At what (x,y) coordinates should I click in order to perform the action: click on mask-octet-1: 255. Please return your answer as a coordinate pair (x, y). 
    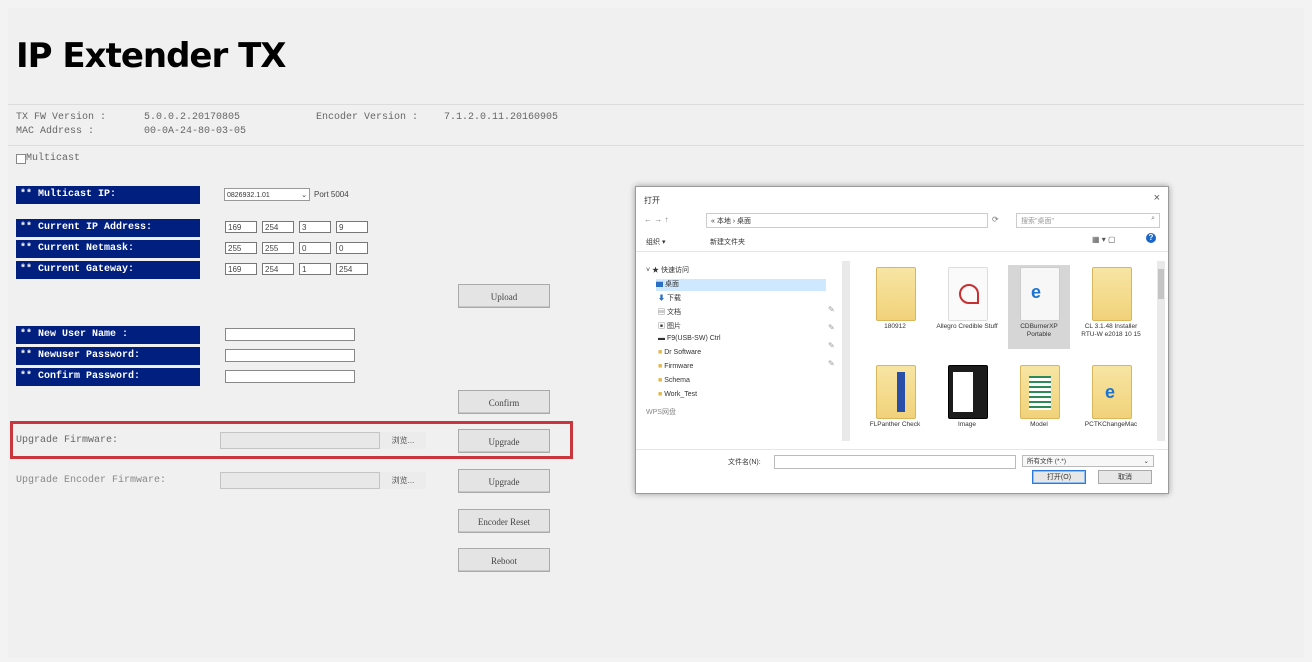
    Looking at the image, I should click on (241, 248).